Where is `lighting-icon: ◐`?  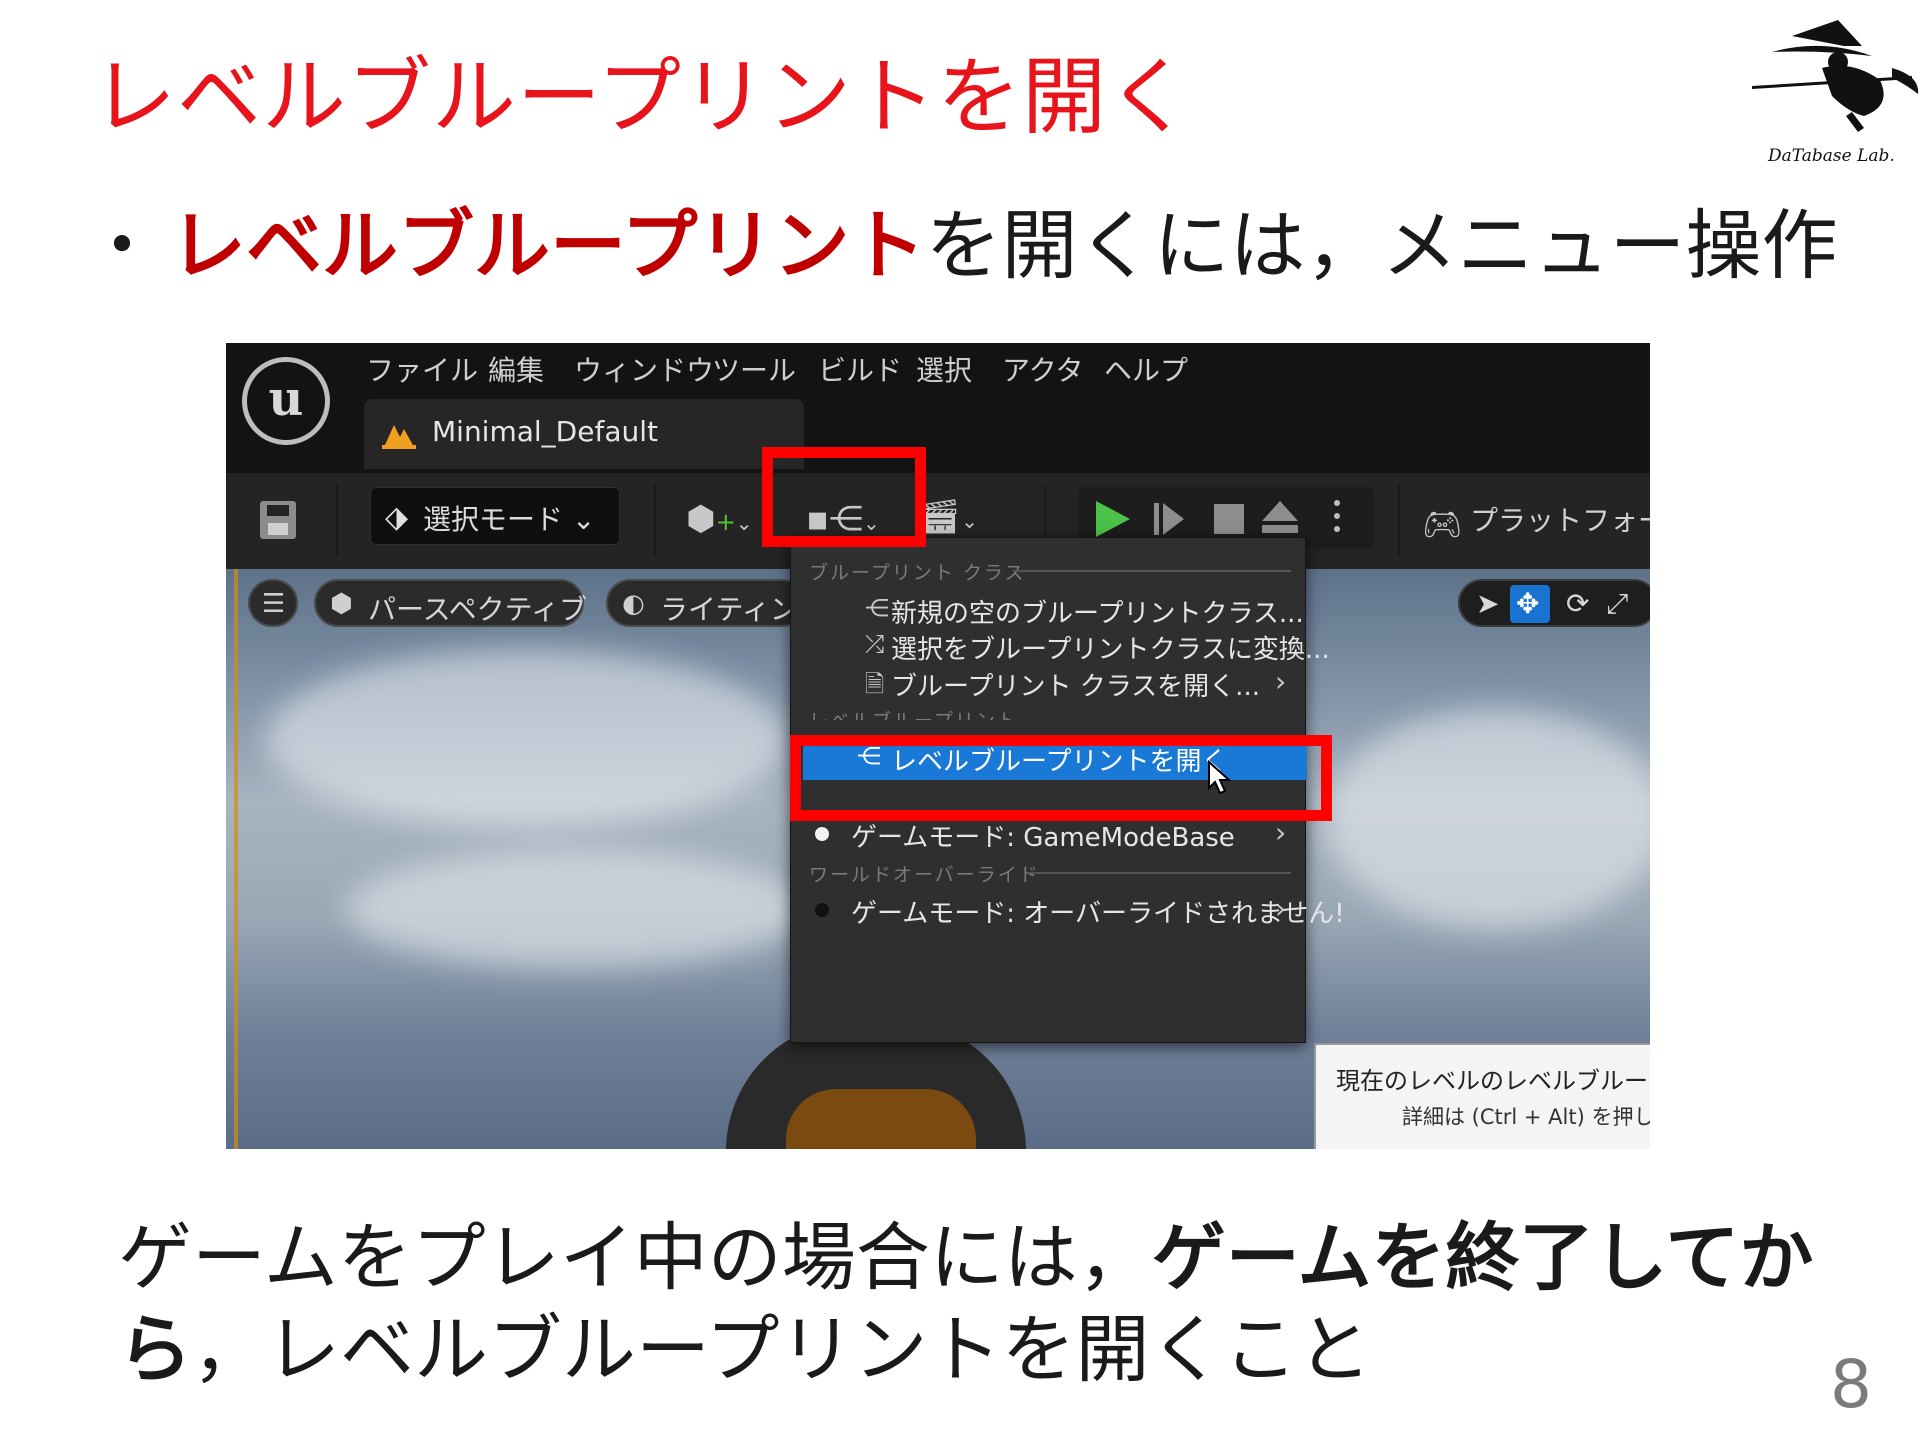
lighting-icon: ◐ is located at coordinates (633, 604).